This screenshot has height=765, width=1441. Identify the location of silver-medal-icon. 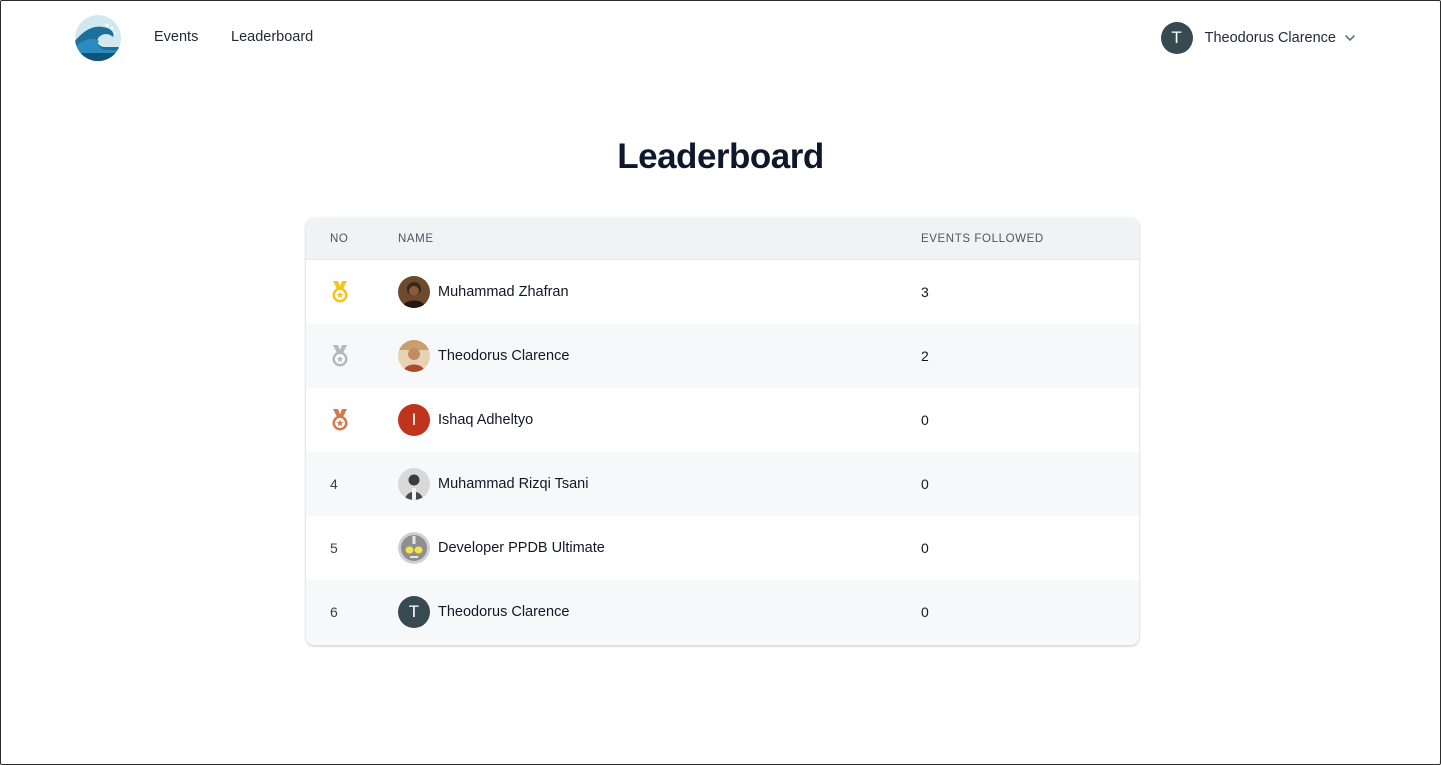
(340, 356).